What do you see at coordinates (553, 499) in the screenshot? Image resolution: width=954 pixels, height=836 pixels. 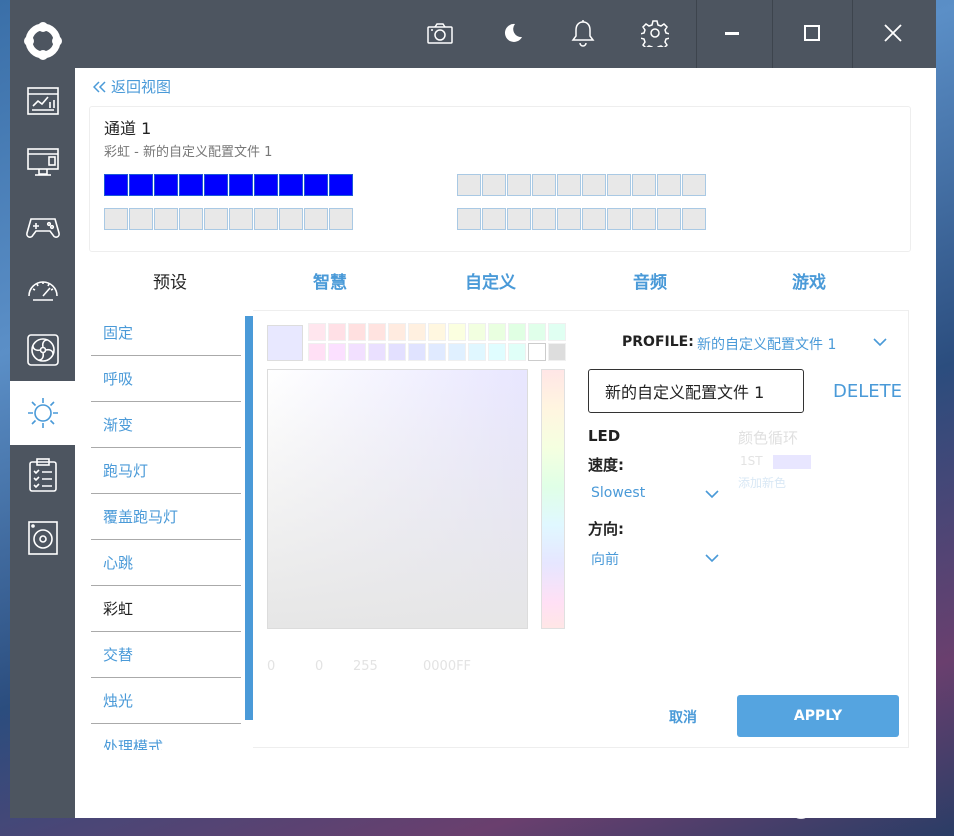 I see `hue-slider` at bounding box center [553, 499].